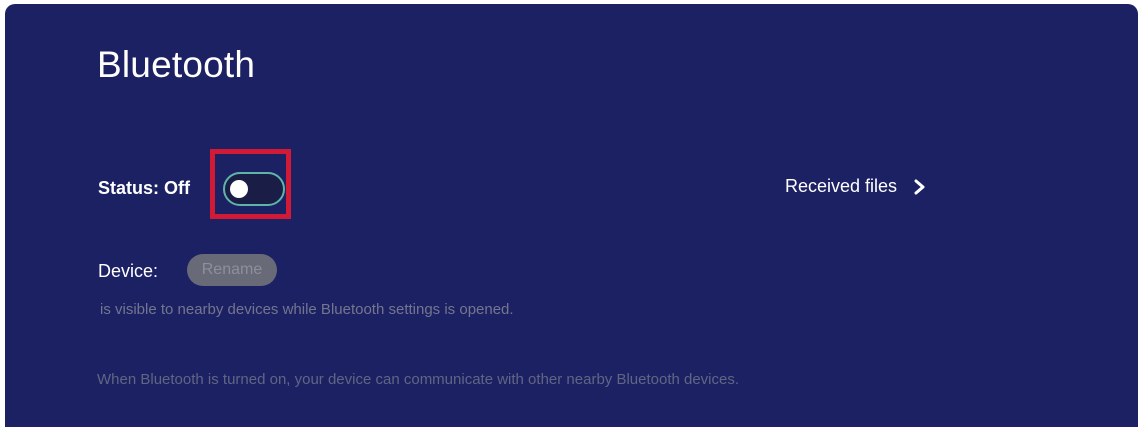  I want to click on received-files-link: Received files, so click(856, 186).